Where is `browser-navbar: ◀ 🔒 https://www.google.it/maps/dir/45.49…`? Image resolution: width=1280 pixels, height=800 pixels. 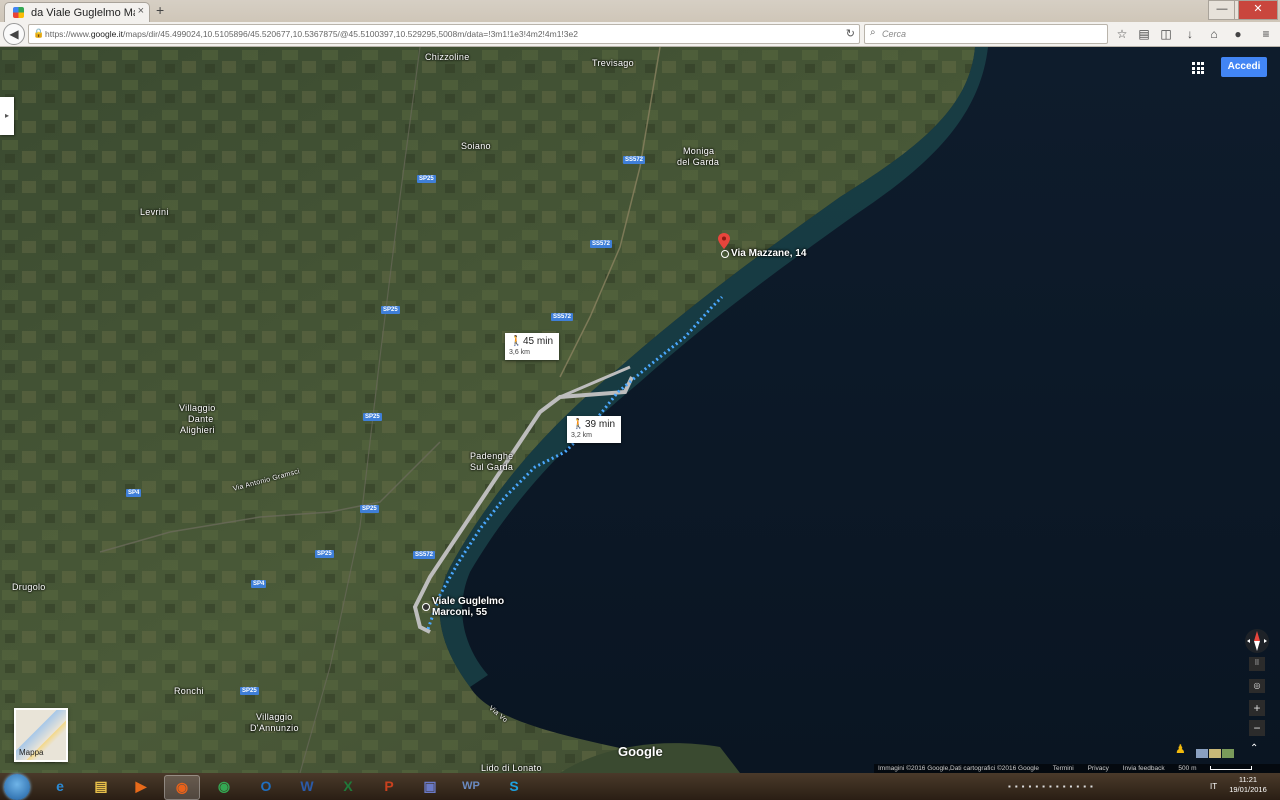
browser-navbar: ◀ 🔒 https://www.google.it/maps/dir/45.49… is located at coordinates (640, 34).